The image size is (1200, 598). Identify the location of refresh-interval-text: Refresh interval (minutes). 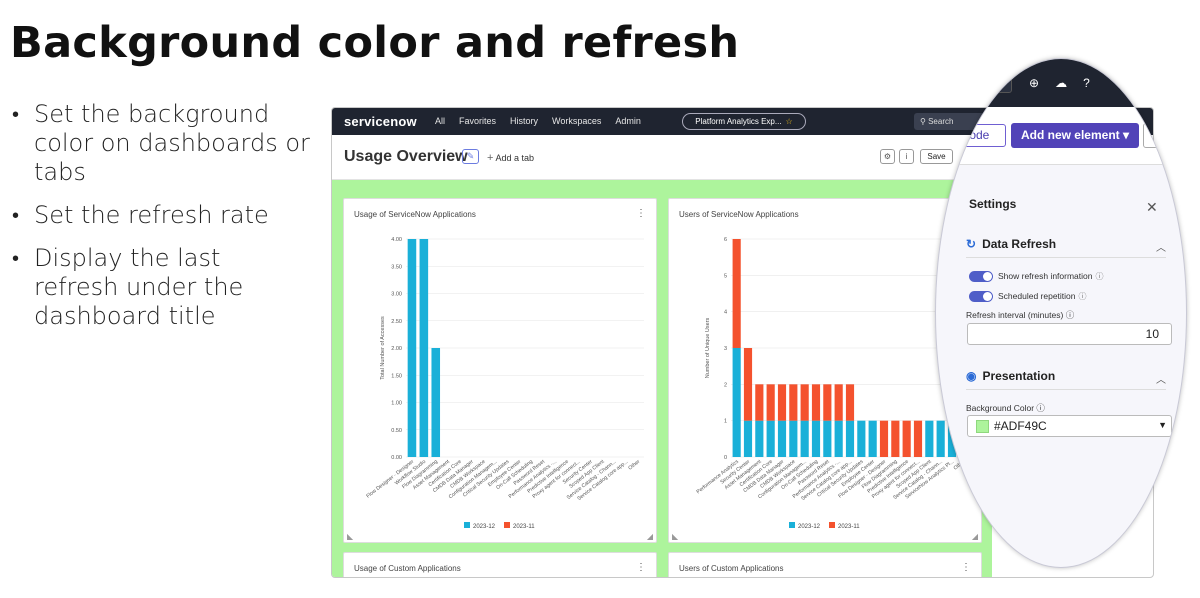
(1015, 315).